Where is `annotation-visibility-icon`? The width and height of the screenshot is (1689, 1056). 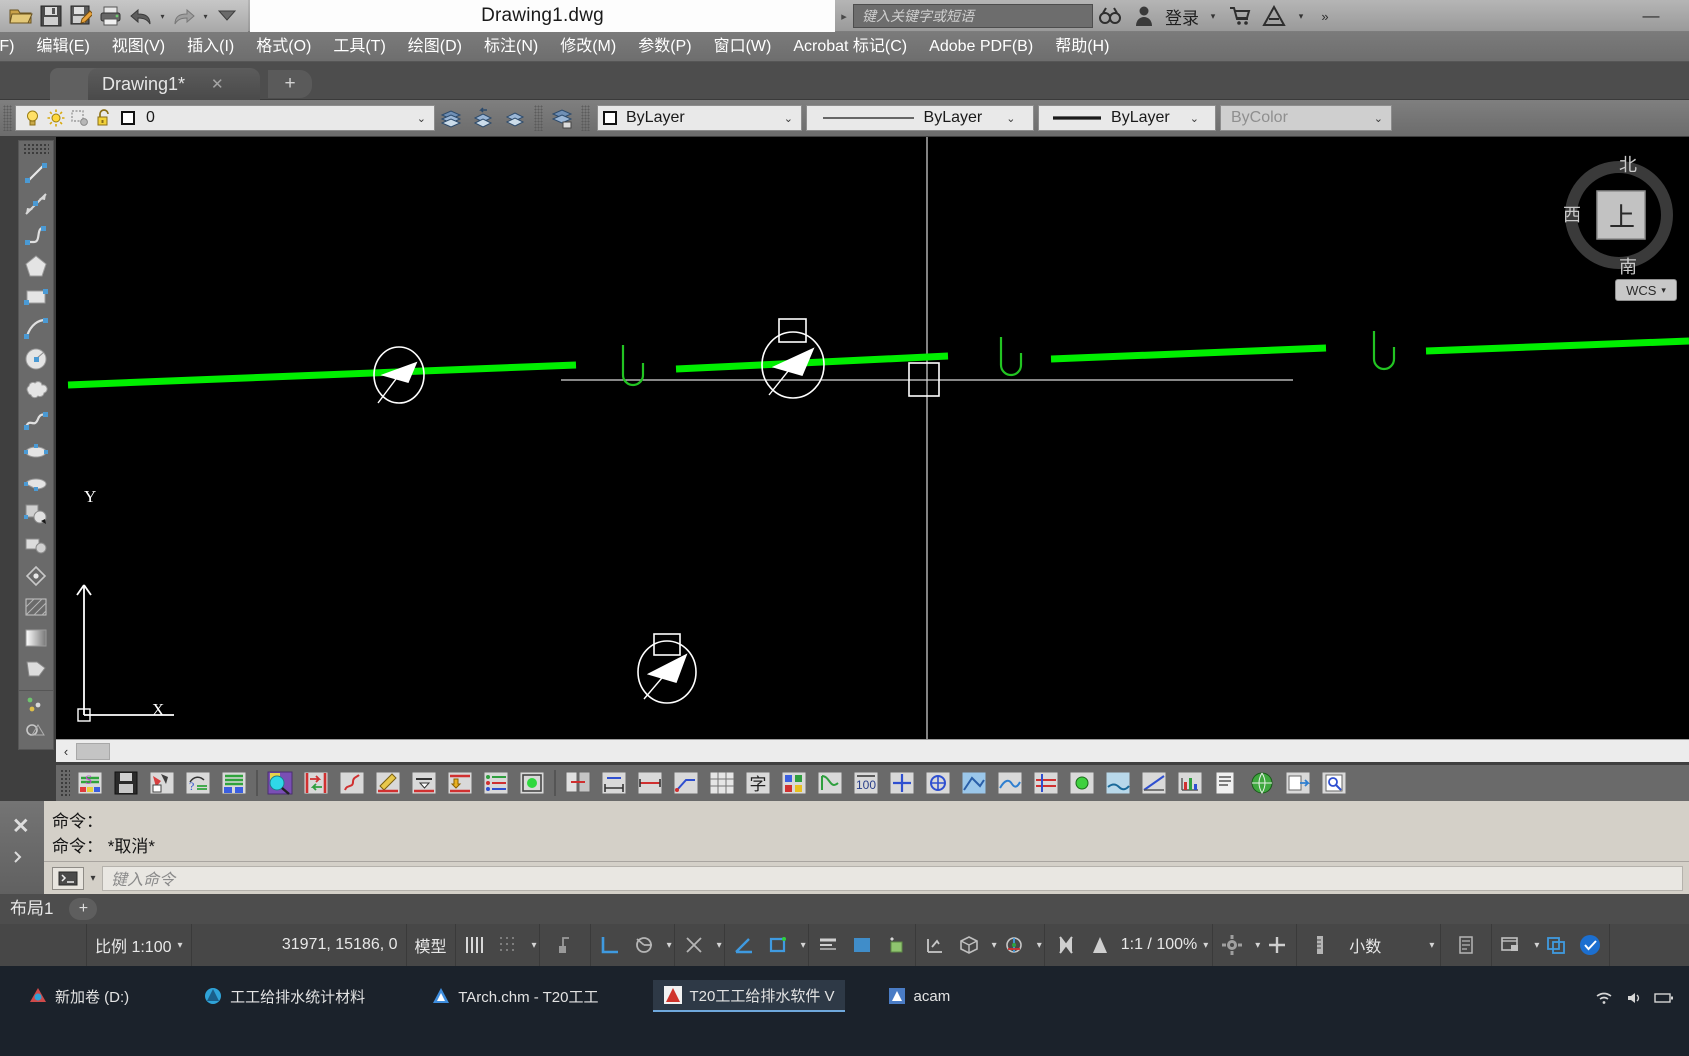
annotation-visibility-icon is located at coordinates (1066, 945).